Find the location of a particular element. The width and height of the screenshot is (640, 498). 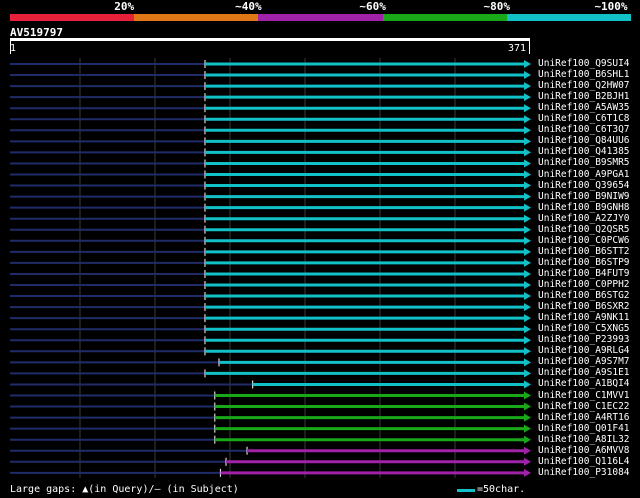

hit-label: UniRef100_Q01F41 is located at coordinates (584, 428).